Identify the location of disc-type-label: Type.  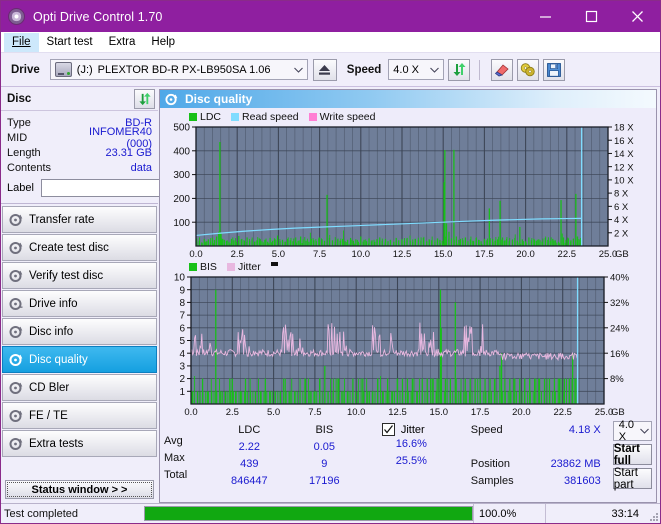
(19, 122).